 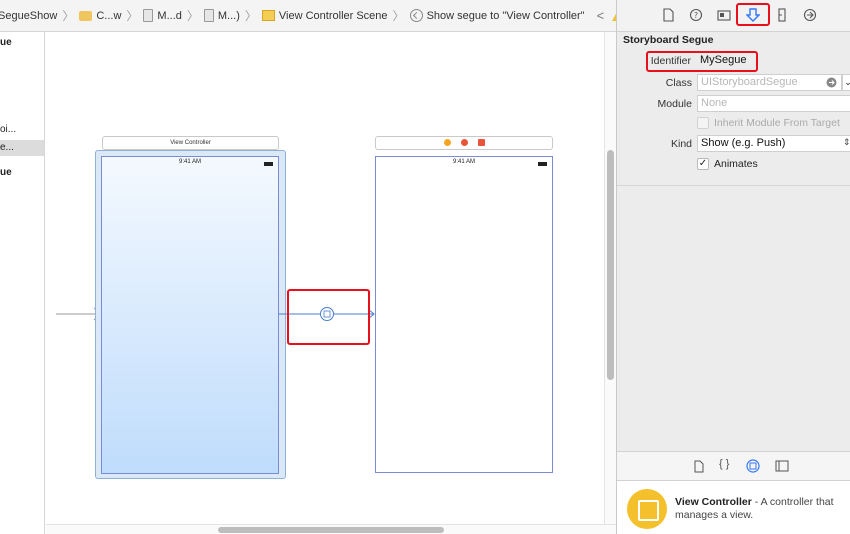 I want to click on module-label: Module, so click(x=674, y=104).